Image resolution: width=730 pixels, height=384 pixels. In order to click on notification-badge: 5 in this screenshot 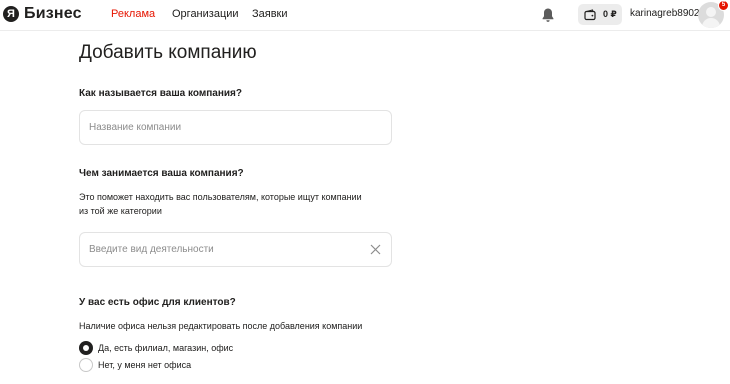, I will do `click(723, 5)`.